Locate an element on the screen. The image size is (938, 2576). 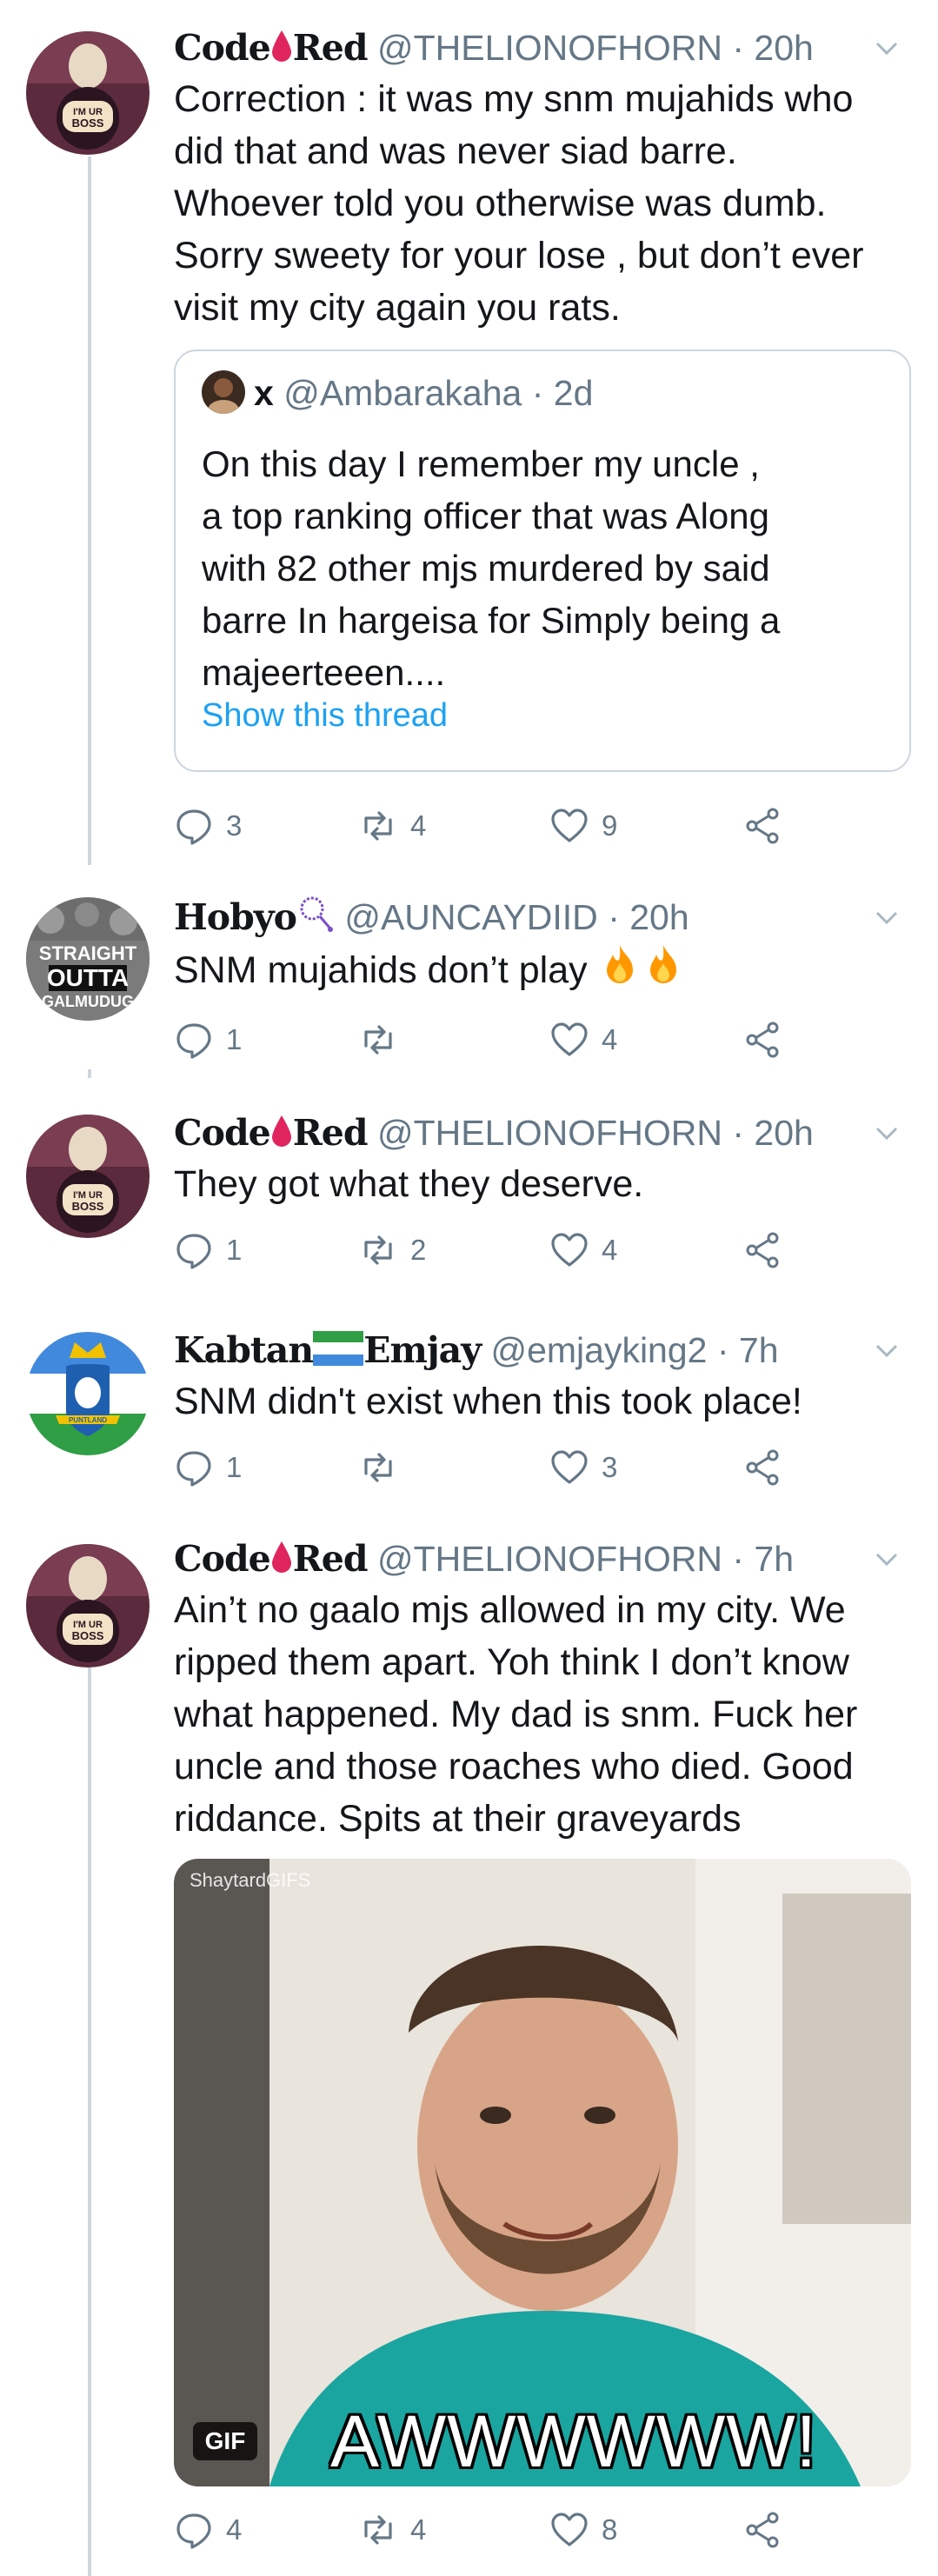
show-thread-link: Show this thread is located at coordinates (325, 716).